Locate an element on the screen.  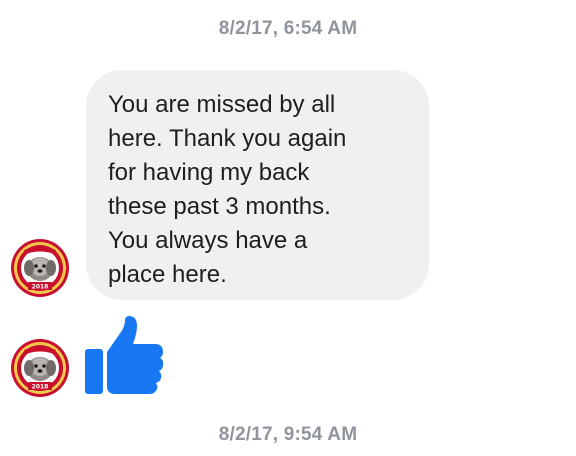
message-line: You are missed by all is located at coordinates (222, 104).